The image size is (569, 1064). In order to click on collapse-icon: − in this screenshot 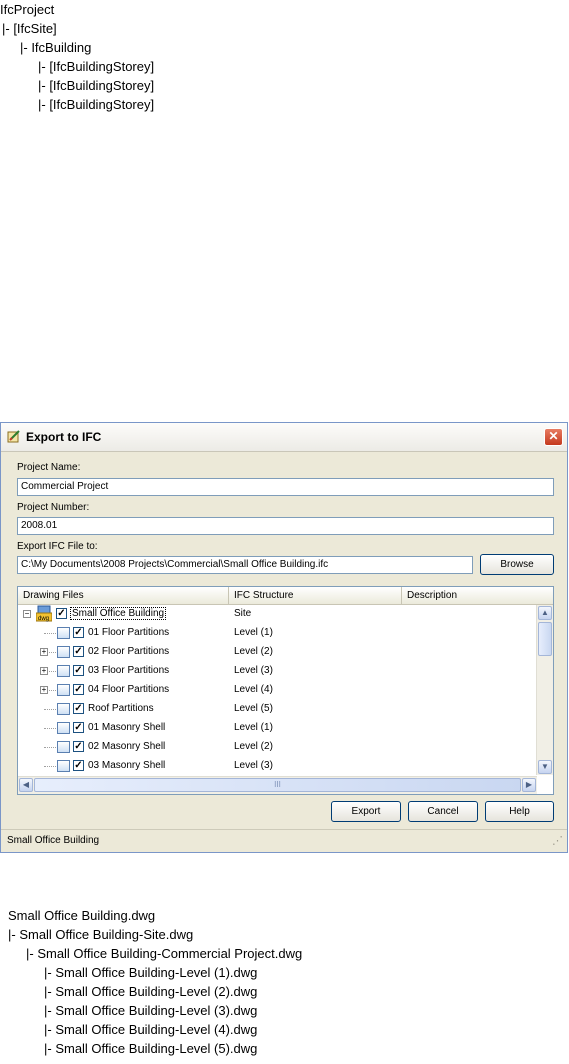, I will do `click(27, 614)`.